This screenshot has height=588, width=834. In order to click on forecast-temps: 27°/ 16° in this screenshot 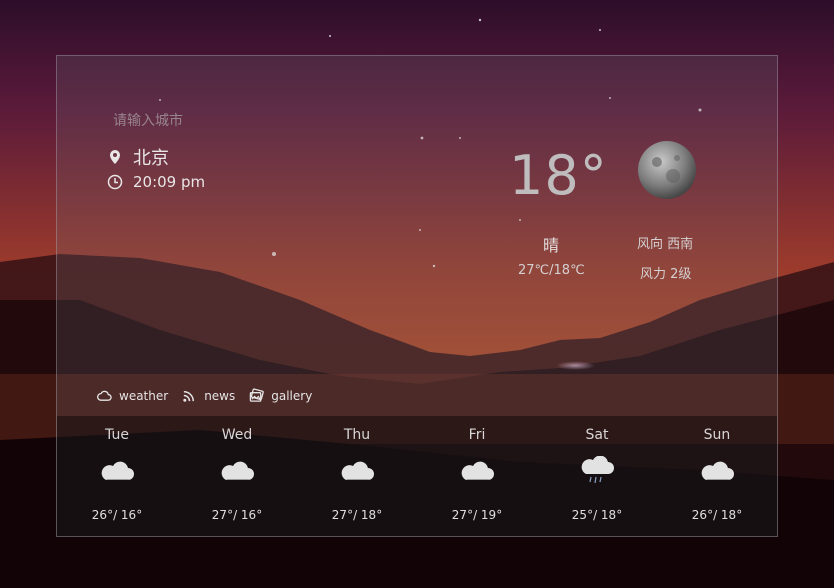, I will do `click(237, 515)`.